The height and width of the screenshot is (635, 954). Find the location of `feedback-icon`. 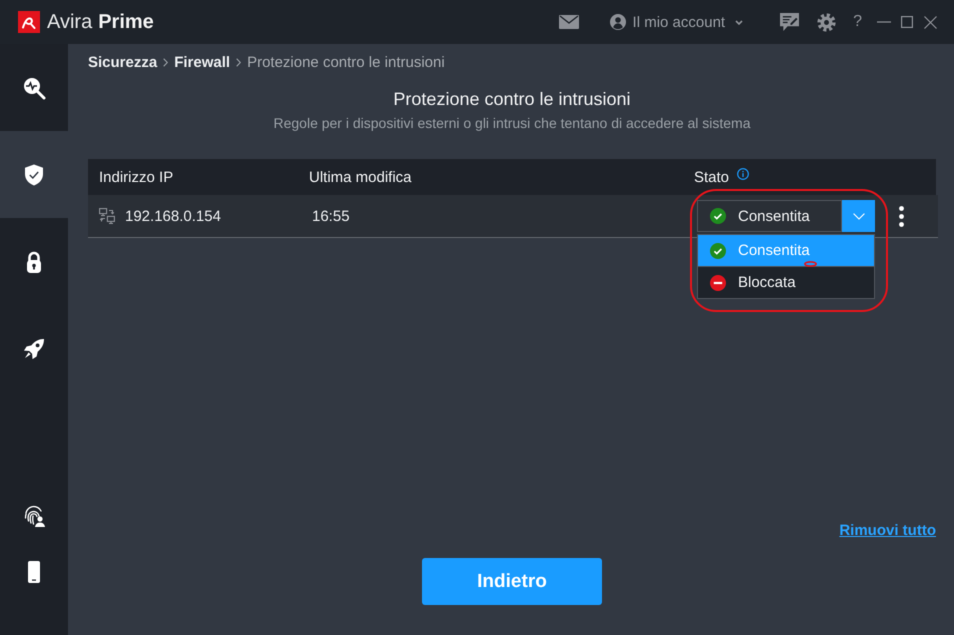

feedback-icon is located at coordinates (790, 22).